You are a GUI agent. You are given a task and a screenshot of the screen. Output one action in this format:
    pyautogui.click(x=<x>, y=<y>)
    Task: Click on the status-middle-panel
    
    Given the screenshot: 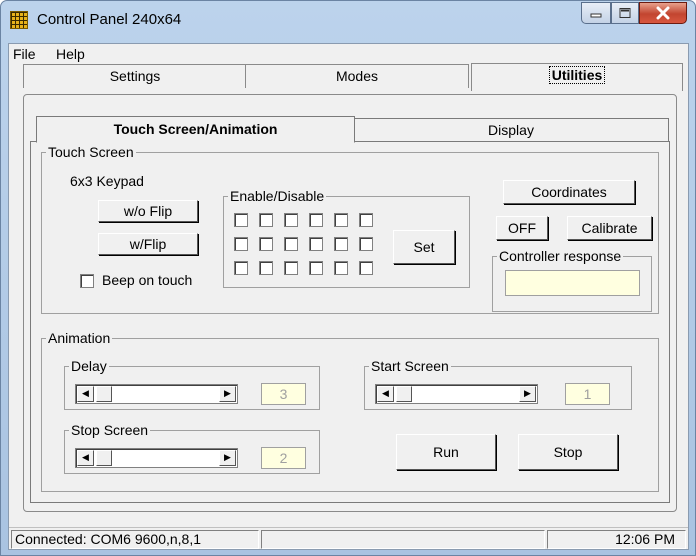 What is the action you would take?
    pyautogui.click(x=403, y=539)
    